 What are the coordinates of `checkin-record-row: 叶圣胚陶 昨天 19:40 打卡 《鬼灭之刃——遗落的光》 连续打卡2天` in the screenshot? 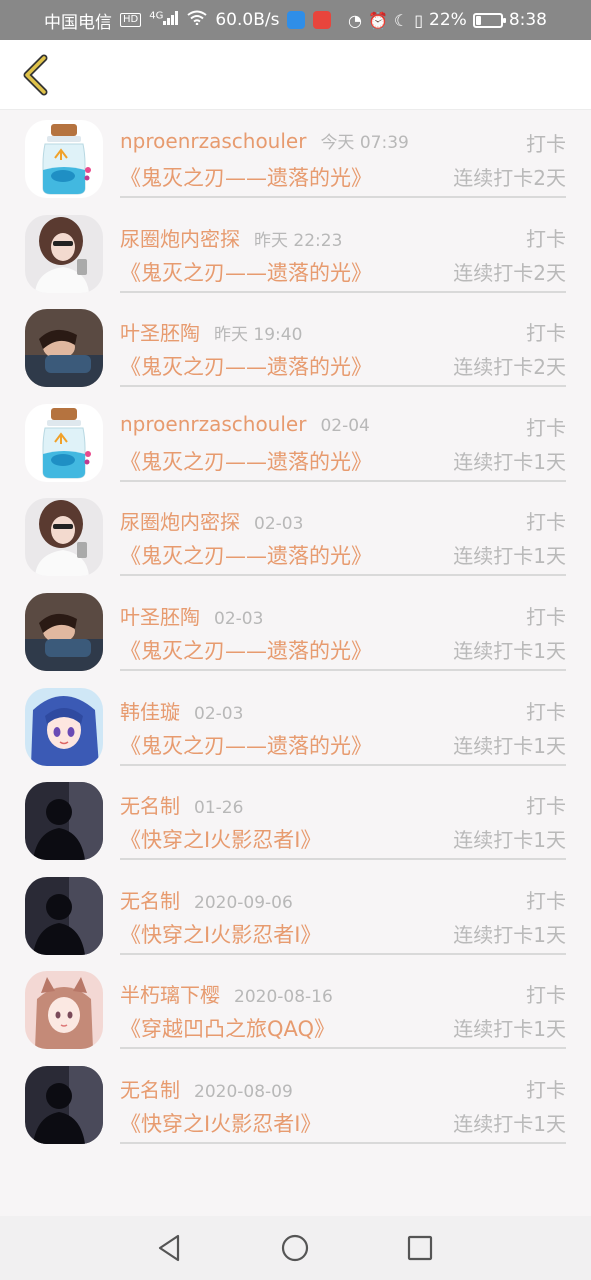 It's located at (295, 350).